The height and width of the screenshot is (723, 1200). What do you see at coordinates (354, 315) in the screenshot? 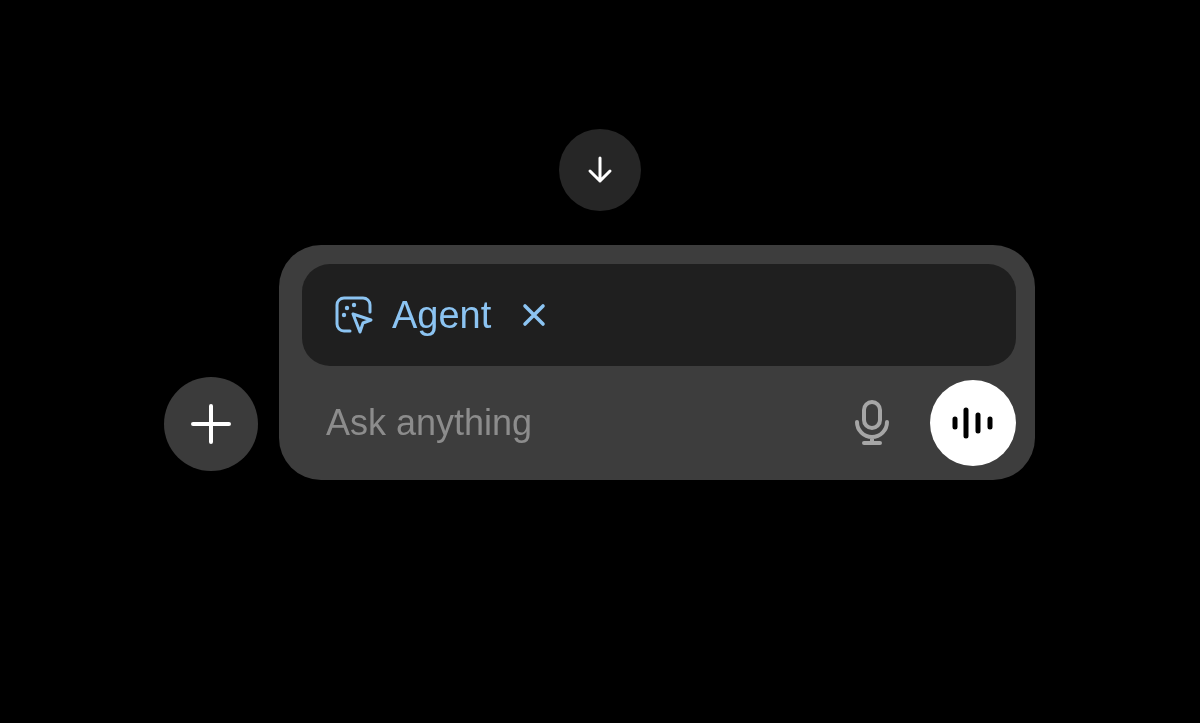
I see `cursor-sparkle-icon` at bounding box center [354, 315].